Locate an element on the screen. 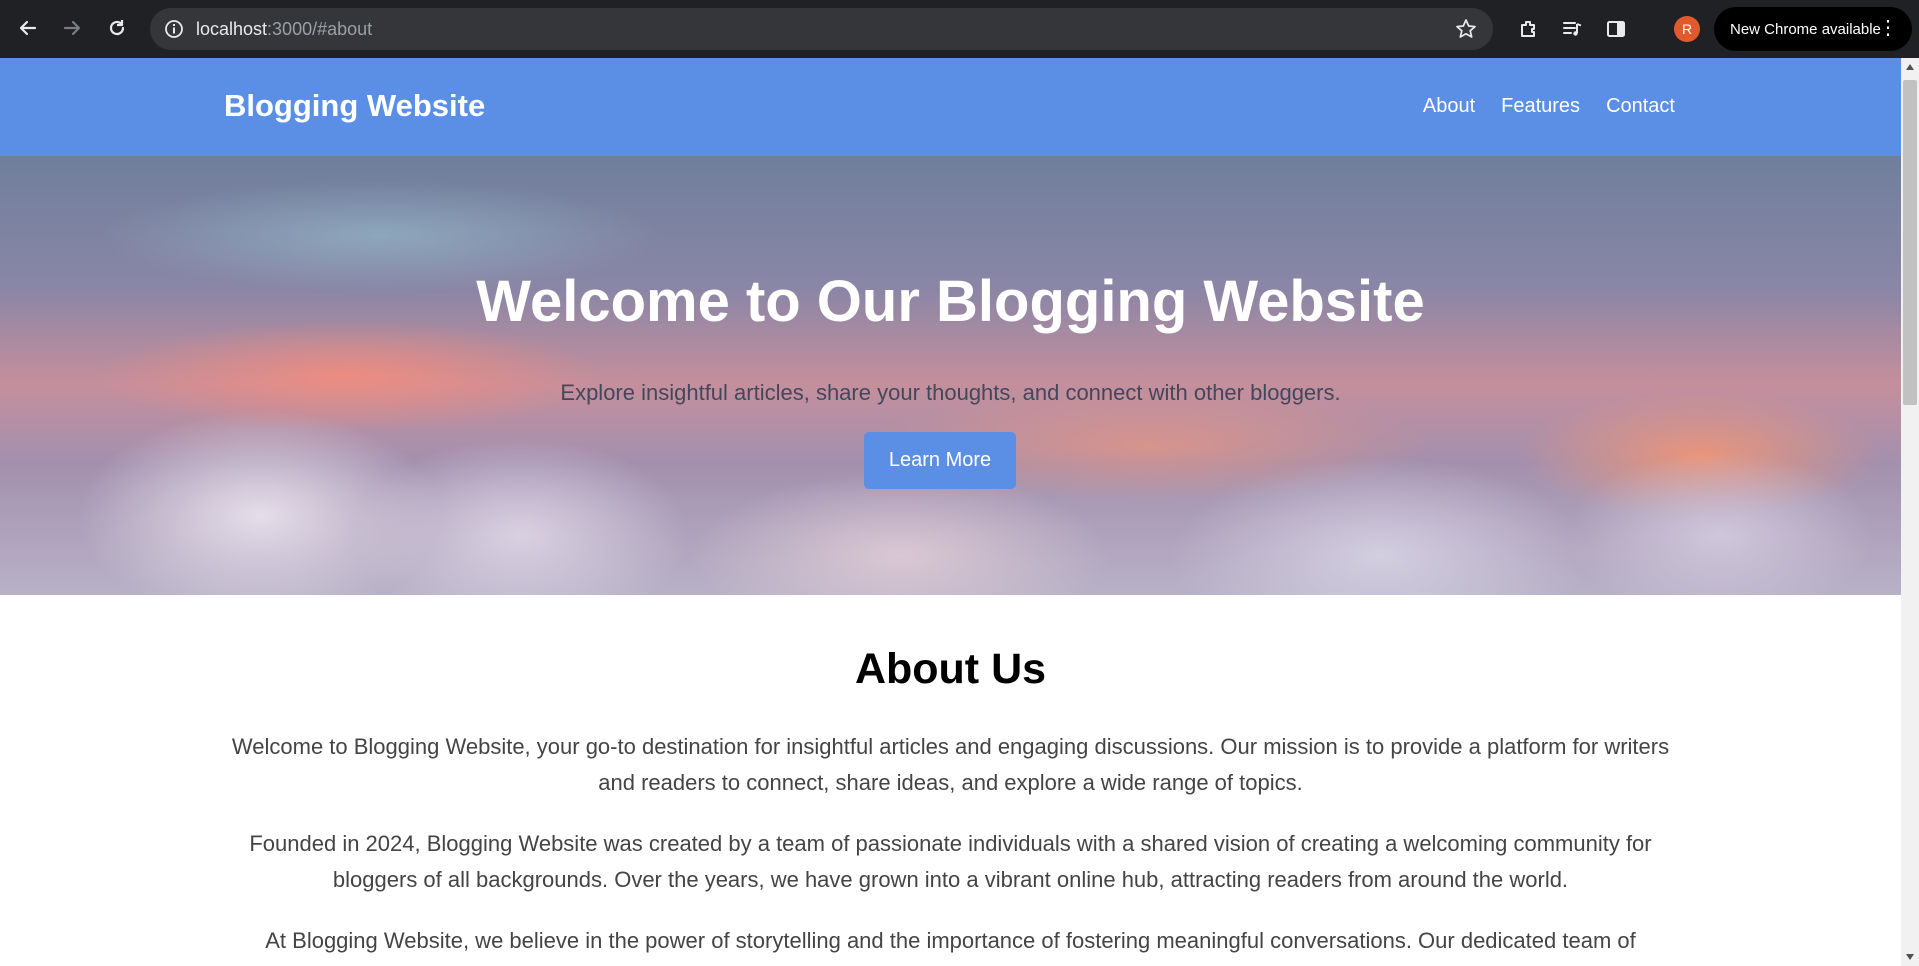 This screenshot has width=1919, height=966. more-menu-icon: ⋮ is located at coordinates (1888, 28).